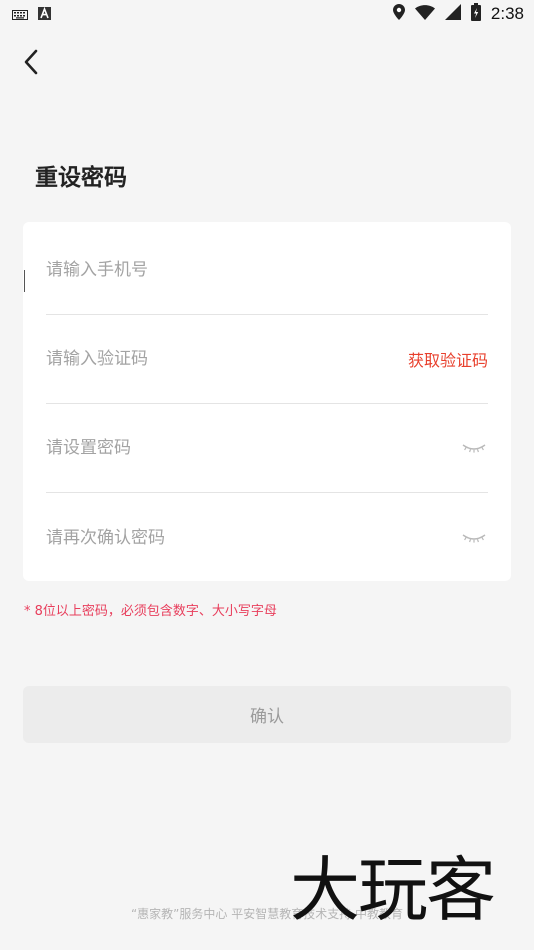 This screenshot has width=534, height=950. What do you see at coordinates (254, 448) in the screenshot?
I see `password-input` at bounding box center [254, 448].